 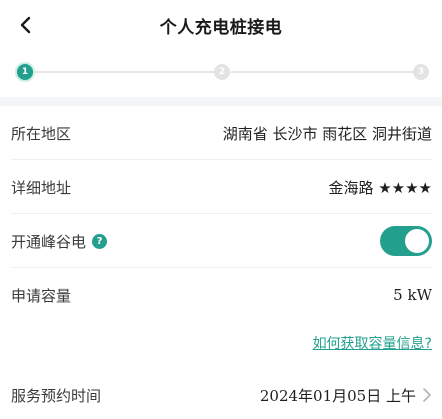 I want to click on step-3: 3, so click(x=421, y=72).